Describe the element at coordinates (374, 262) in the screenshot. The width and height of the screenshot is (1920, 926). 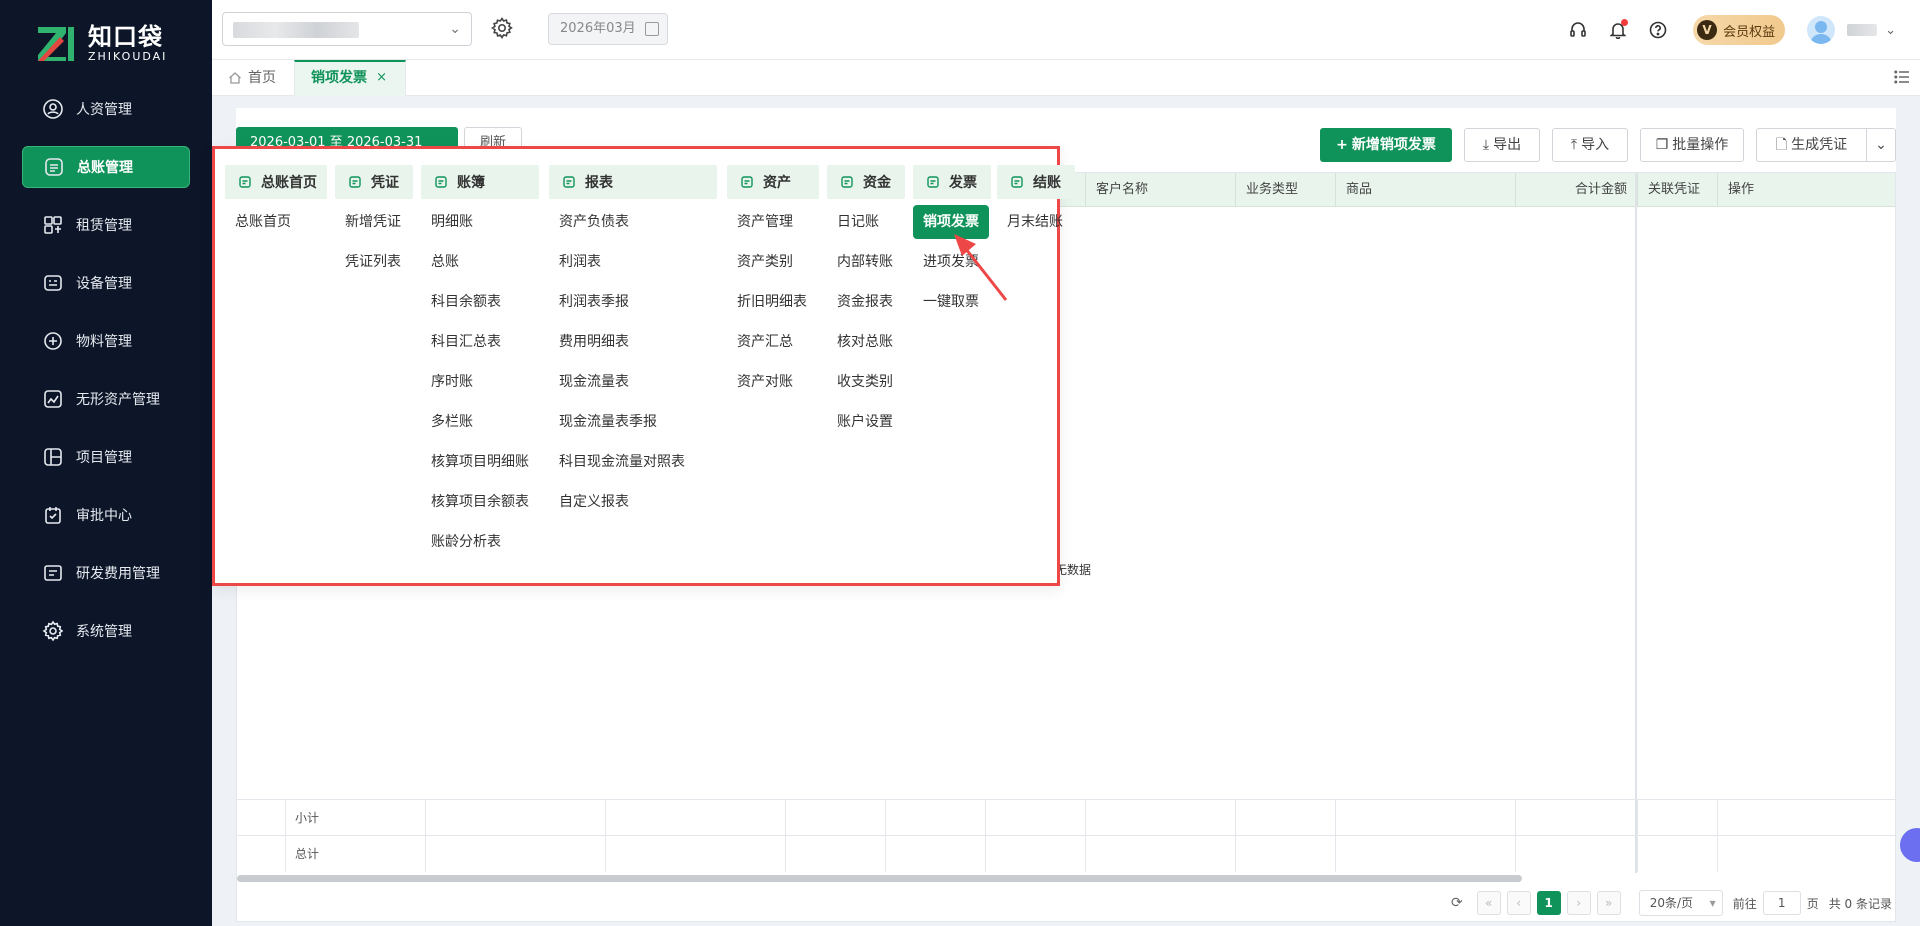
I see `mega-menu-item: 凭证列表` at that location.